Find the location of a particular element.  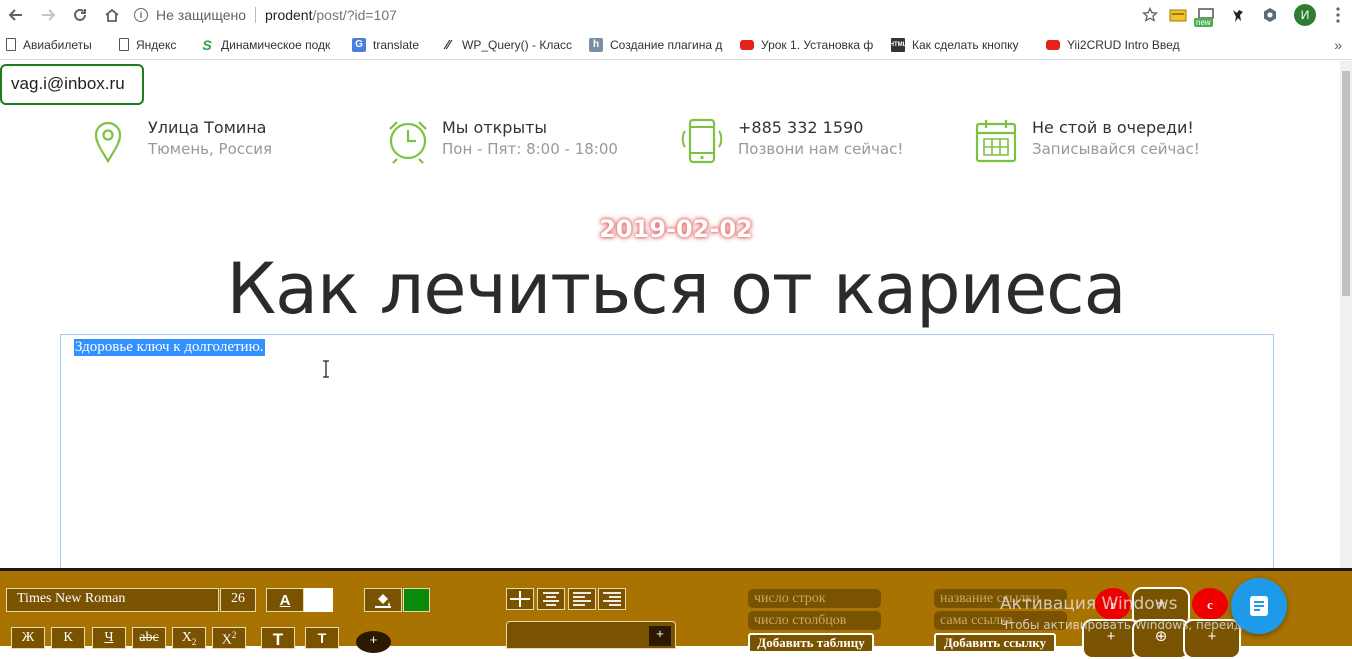

bookmark-label: Динамическое подк is located at coordinates (276, 44).